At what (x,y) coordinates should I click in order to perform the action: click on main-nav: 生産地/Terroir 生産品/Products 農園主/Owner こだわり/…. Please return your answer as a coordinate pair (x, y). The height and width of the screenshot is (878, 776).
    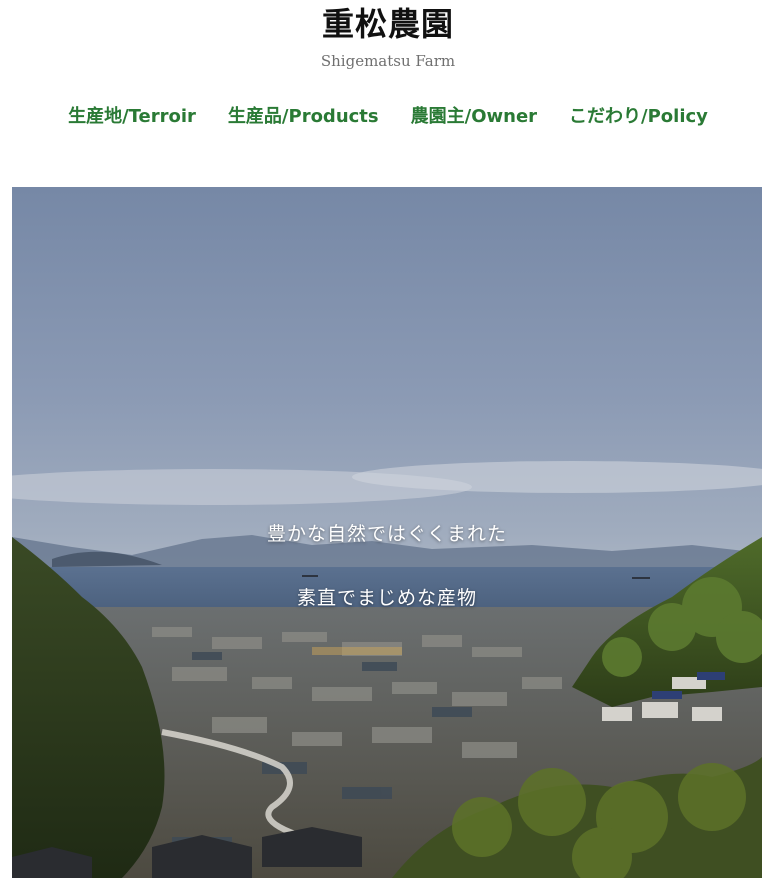
    Looking at the image, I should click on (388, 115).